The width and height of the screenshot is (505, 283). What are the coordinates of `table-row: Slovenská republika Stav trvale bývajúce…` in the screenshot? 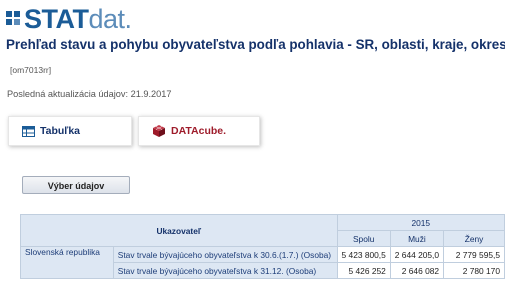 It's located at (262, 262).